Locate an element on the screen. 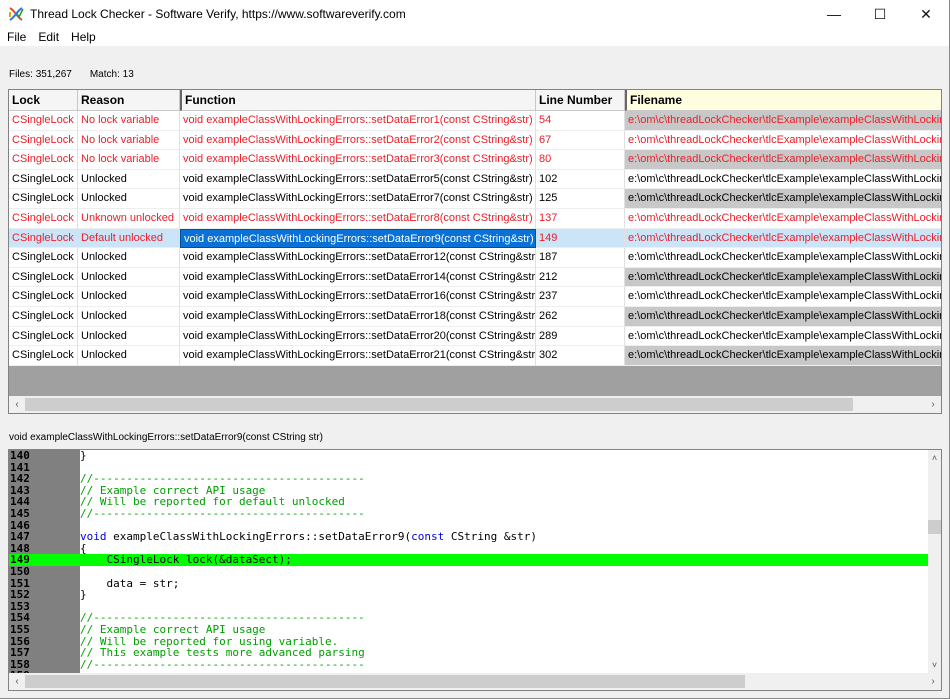 The height and width of the screenshot is (699, 950). column-header-function: Function is located at coordinates (358, 100).